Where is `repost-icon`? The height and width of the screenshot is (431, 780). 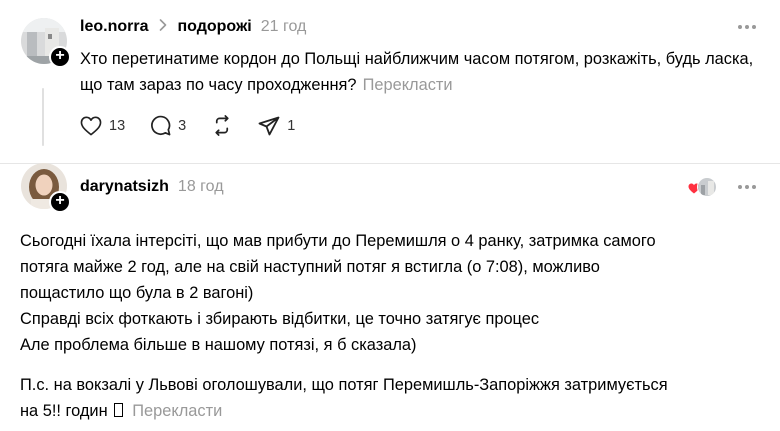
repost-icon is located at coordinates (222, 125).